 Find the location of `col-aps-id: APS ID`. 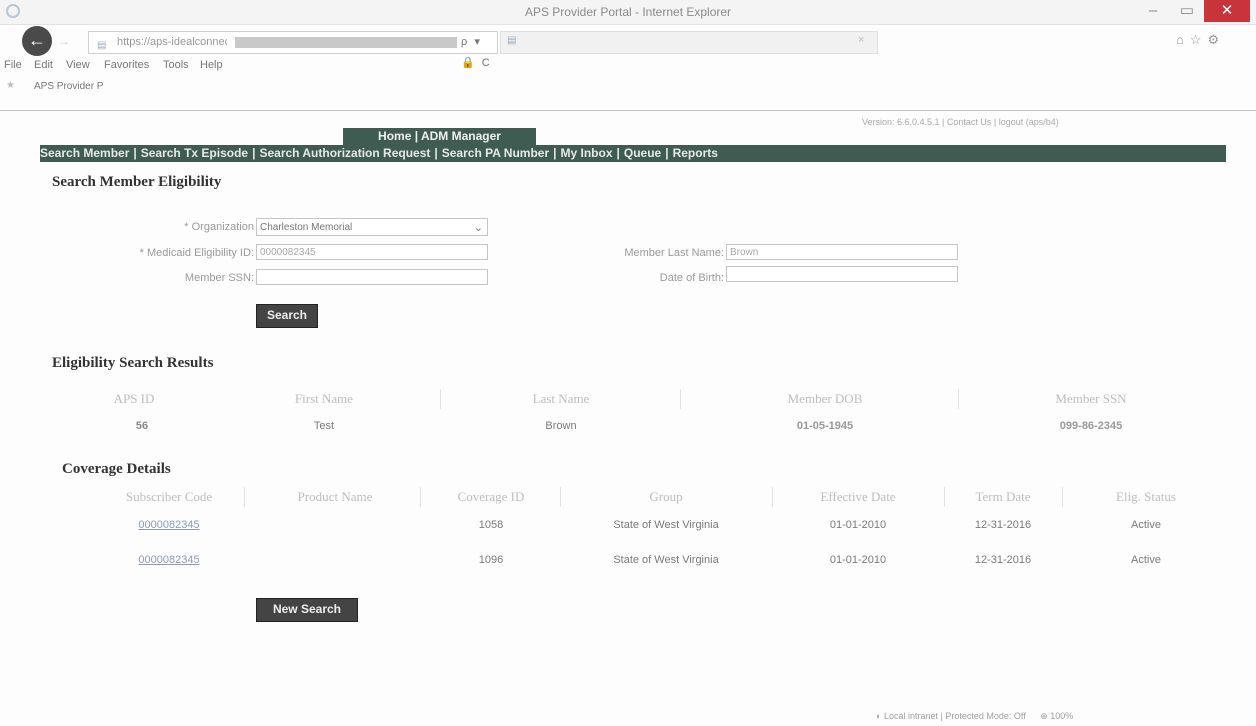

col-aps-id: APS ID is located at coordinates (134, 398).